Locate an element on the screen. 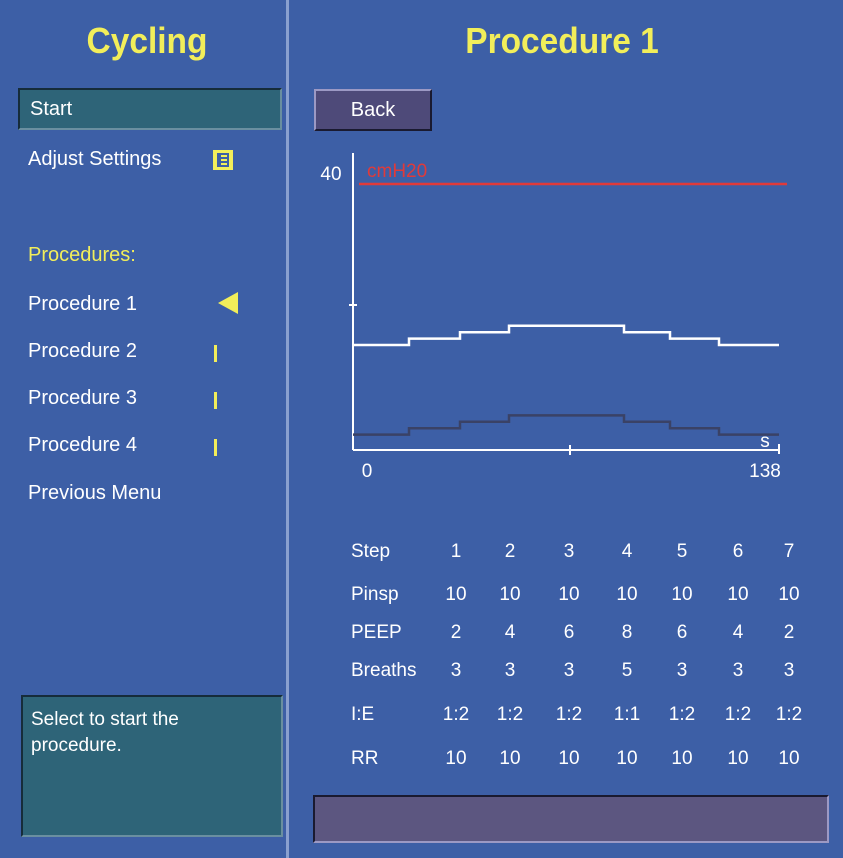  procedures-heading: Procedures: is located at coordinates (82, 255).